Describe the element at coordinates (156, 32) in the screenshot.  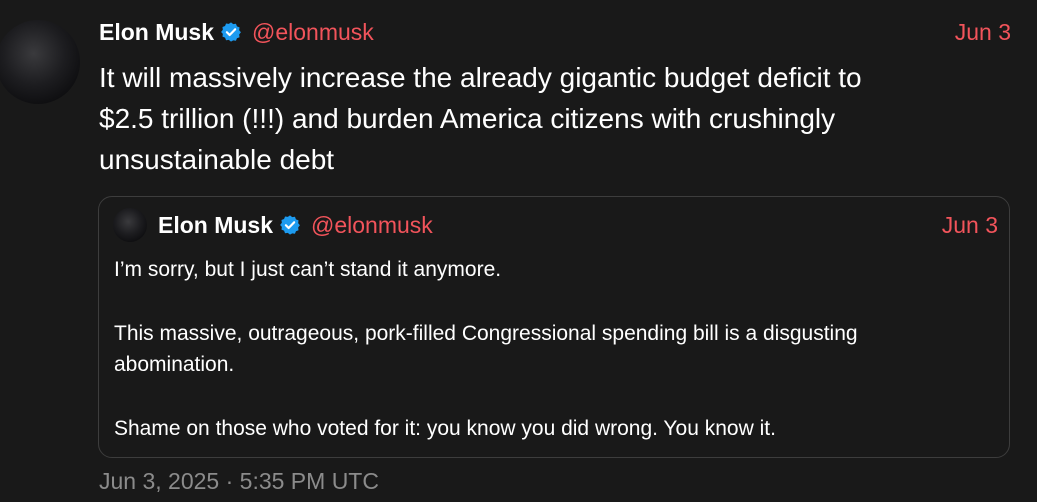
I see `author-name: Elon Musk` at that location.